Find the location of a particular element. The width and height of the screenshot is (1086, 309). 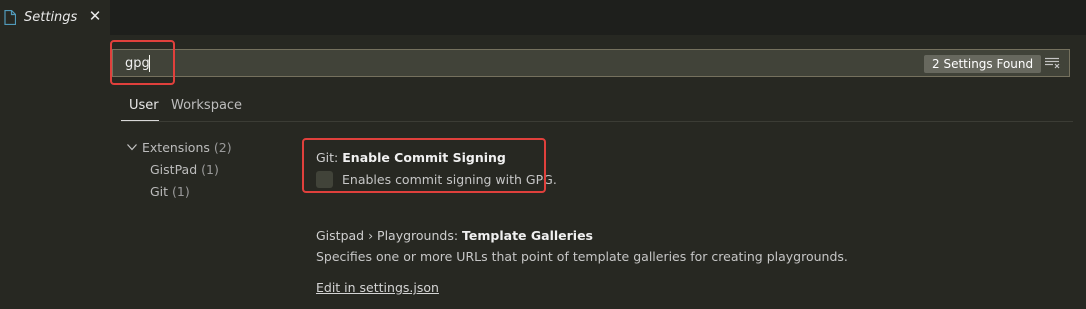

setting-highlight-box is located at coordinates (424, 165).